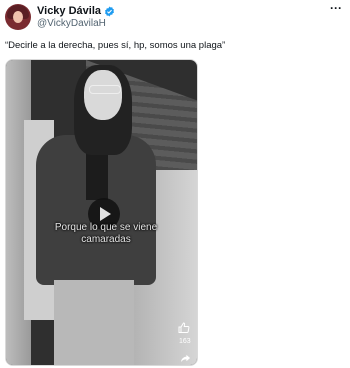 This screenshot has height=368, width=350. I want to click on author-name-row: Vicky Dávila, so click(76, 11).